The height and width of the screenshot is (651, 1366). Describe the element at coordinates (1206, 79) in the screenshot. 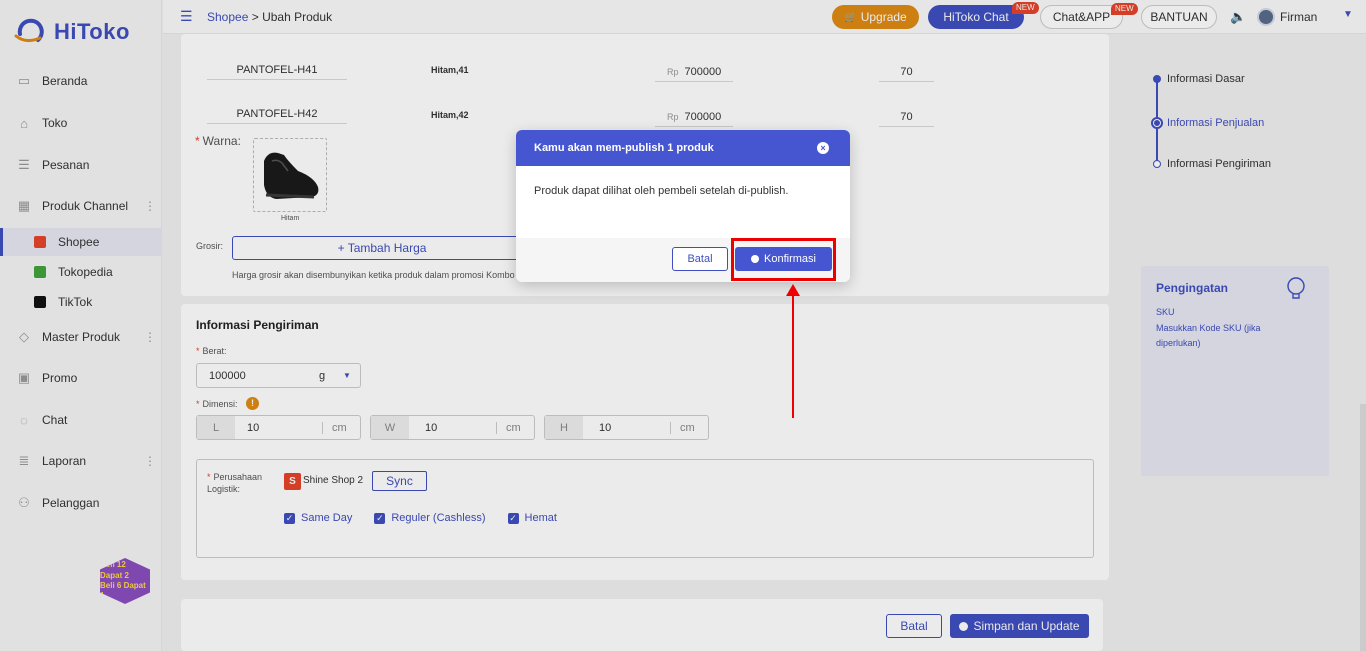

I see `step-label: Informasi Dasar` at that location.